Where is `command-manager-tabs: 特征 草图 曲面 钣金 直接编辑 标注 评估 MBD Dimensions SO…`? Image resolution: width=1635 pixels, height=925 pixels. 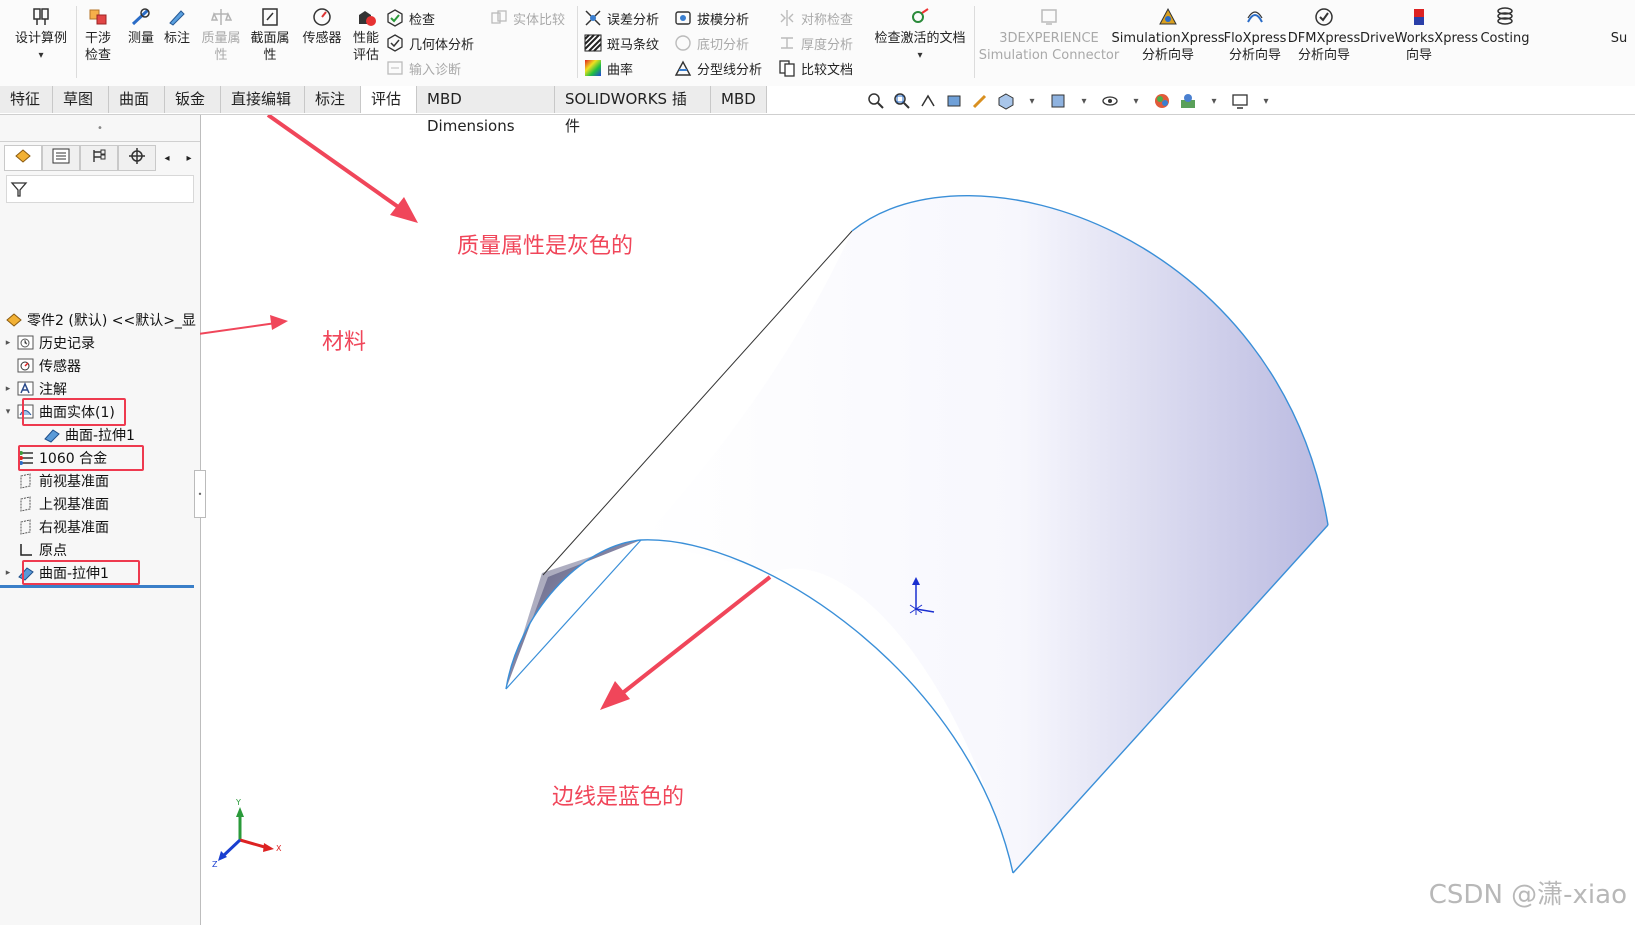 command-manager-tabs: 特征 草图 曲面 钣金 直接编辑 标注 评估 MBD Dimensions SO… is located at coordinates (817, 110).